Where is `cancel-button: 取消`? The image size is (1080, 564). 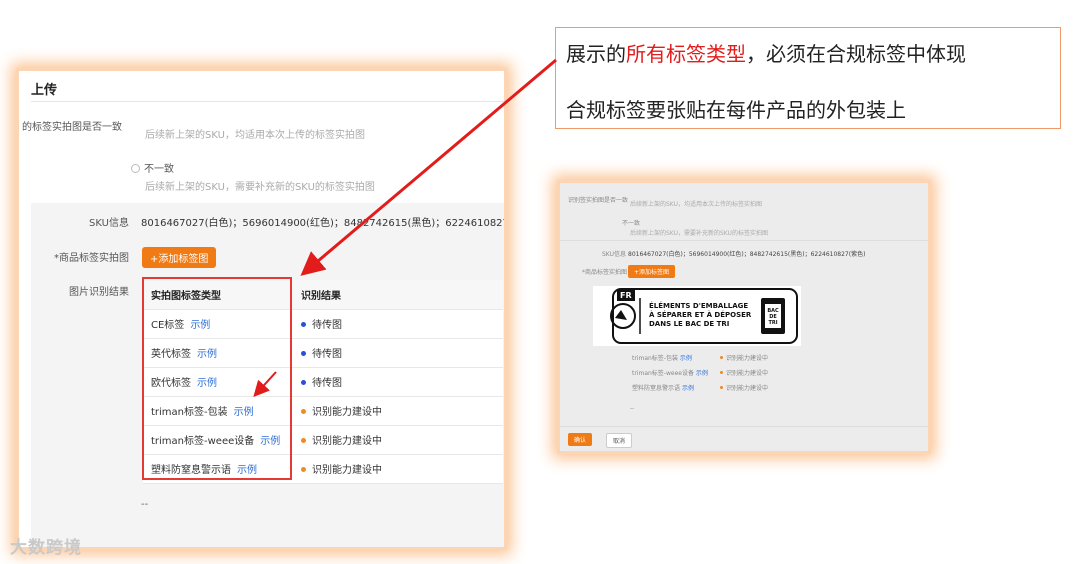
cancel-button: 取消 is located at coordinates (619, 440).